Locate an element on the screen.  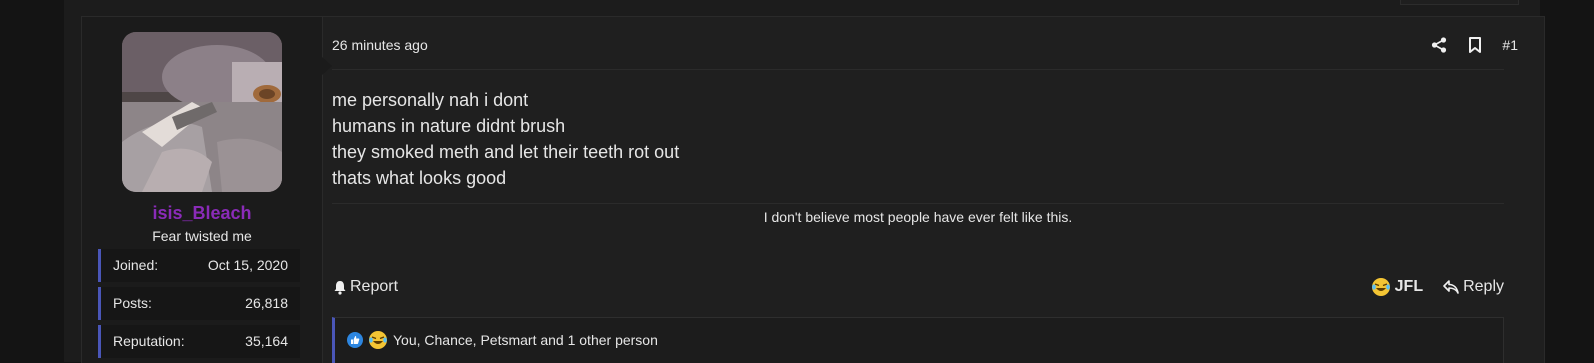
user-arrow is located at coordinates (327, 66).